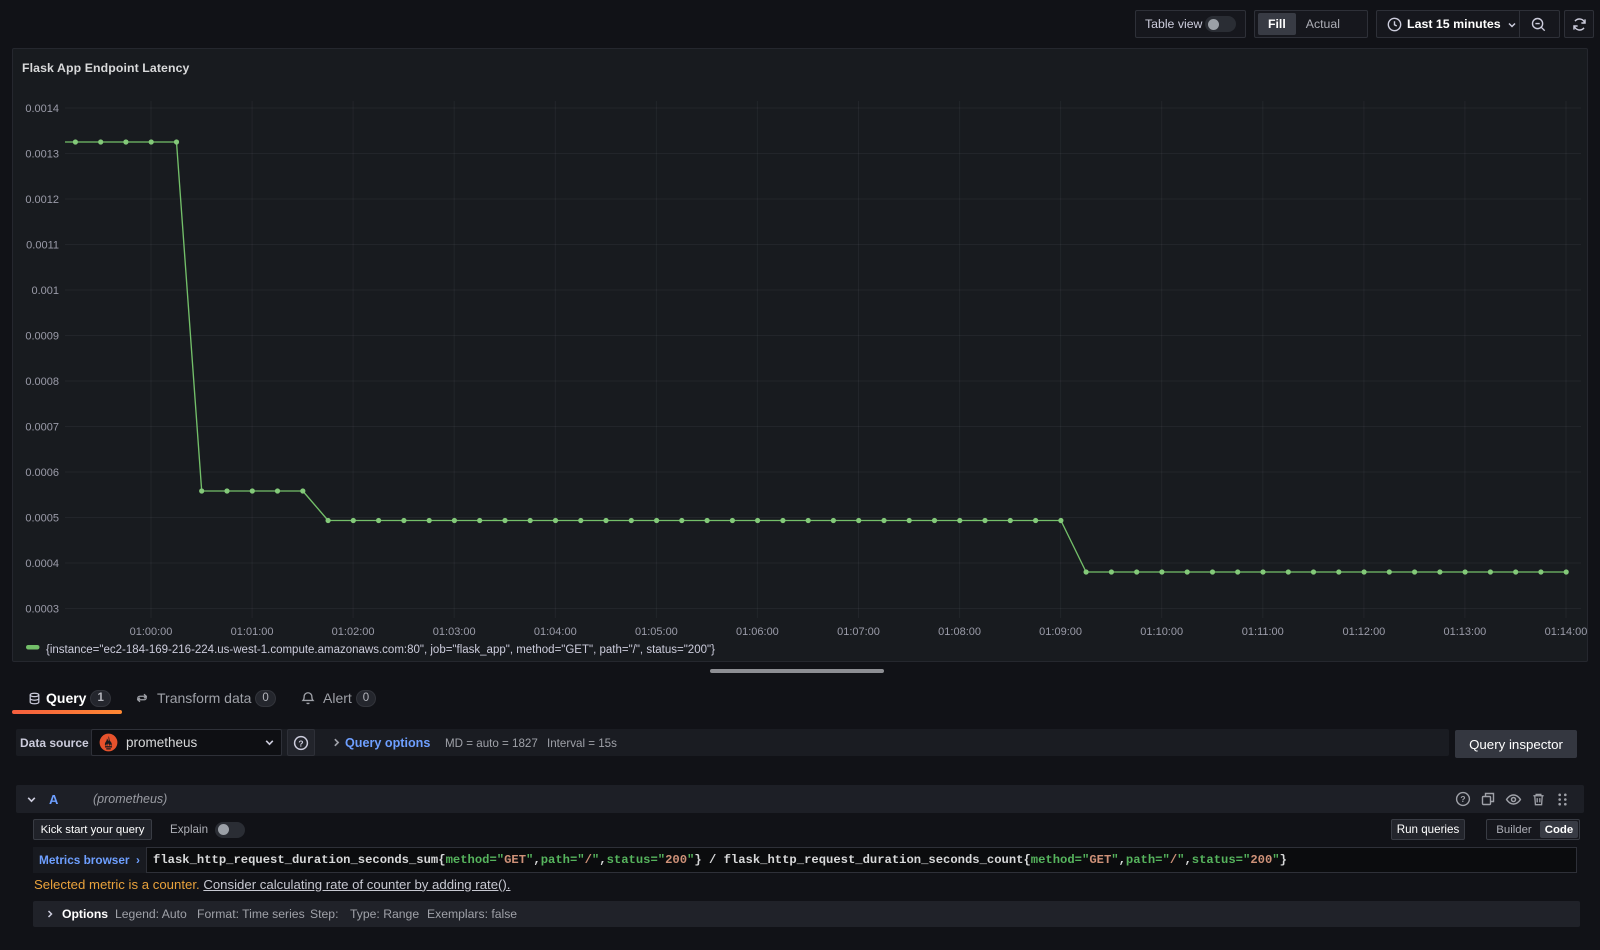 This screenshot has width=1600, height=950. Describe the element at coordinates (45, 291) in the screenshot. I see `svg-text: 0.001` at that location.